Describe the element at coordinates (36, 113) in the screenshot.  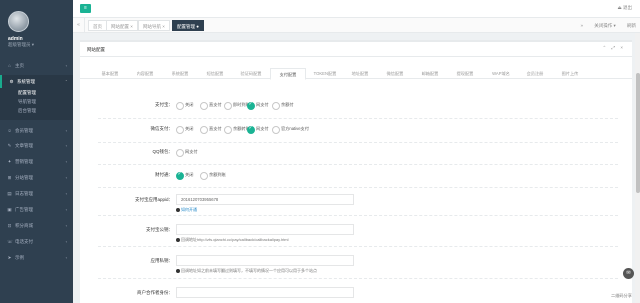
I see `sidebar-subitem-admin: 后台管理` at that location.